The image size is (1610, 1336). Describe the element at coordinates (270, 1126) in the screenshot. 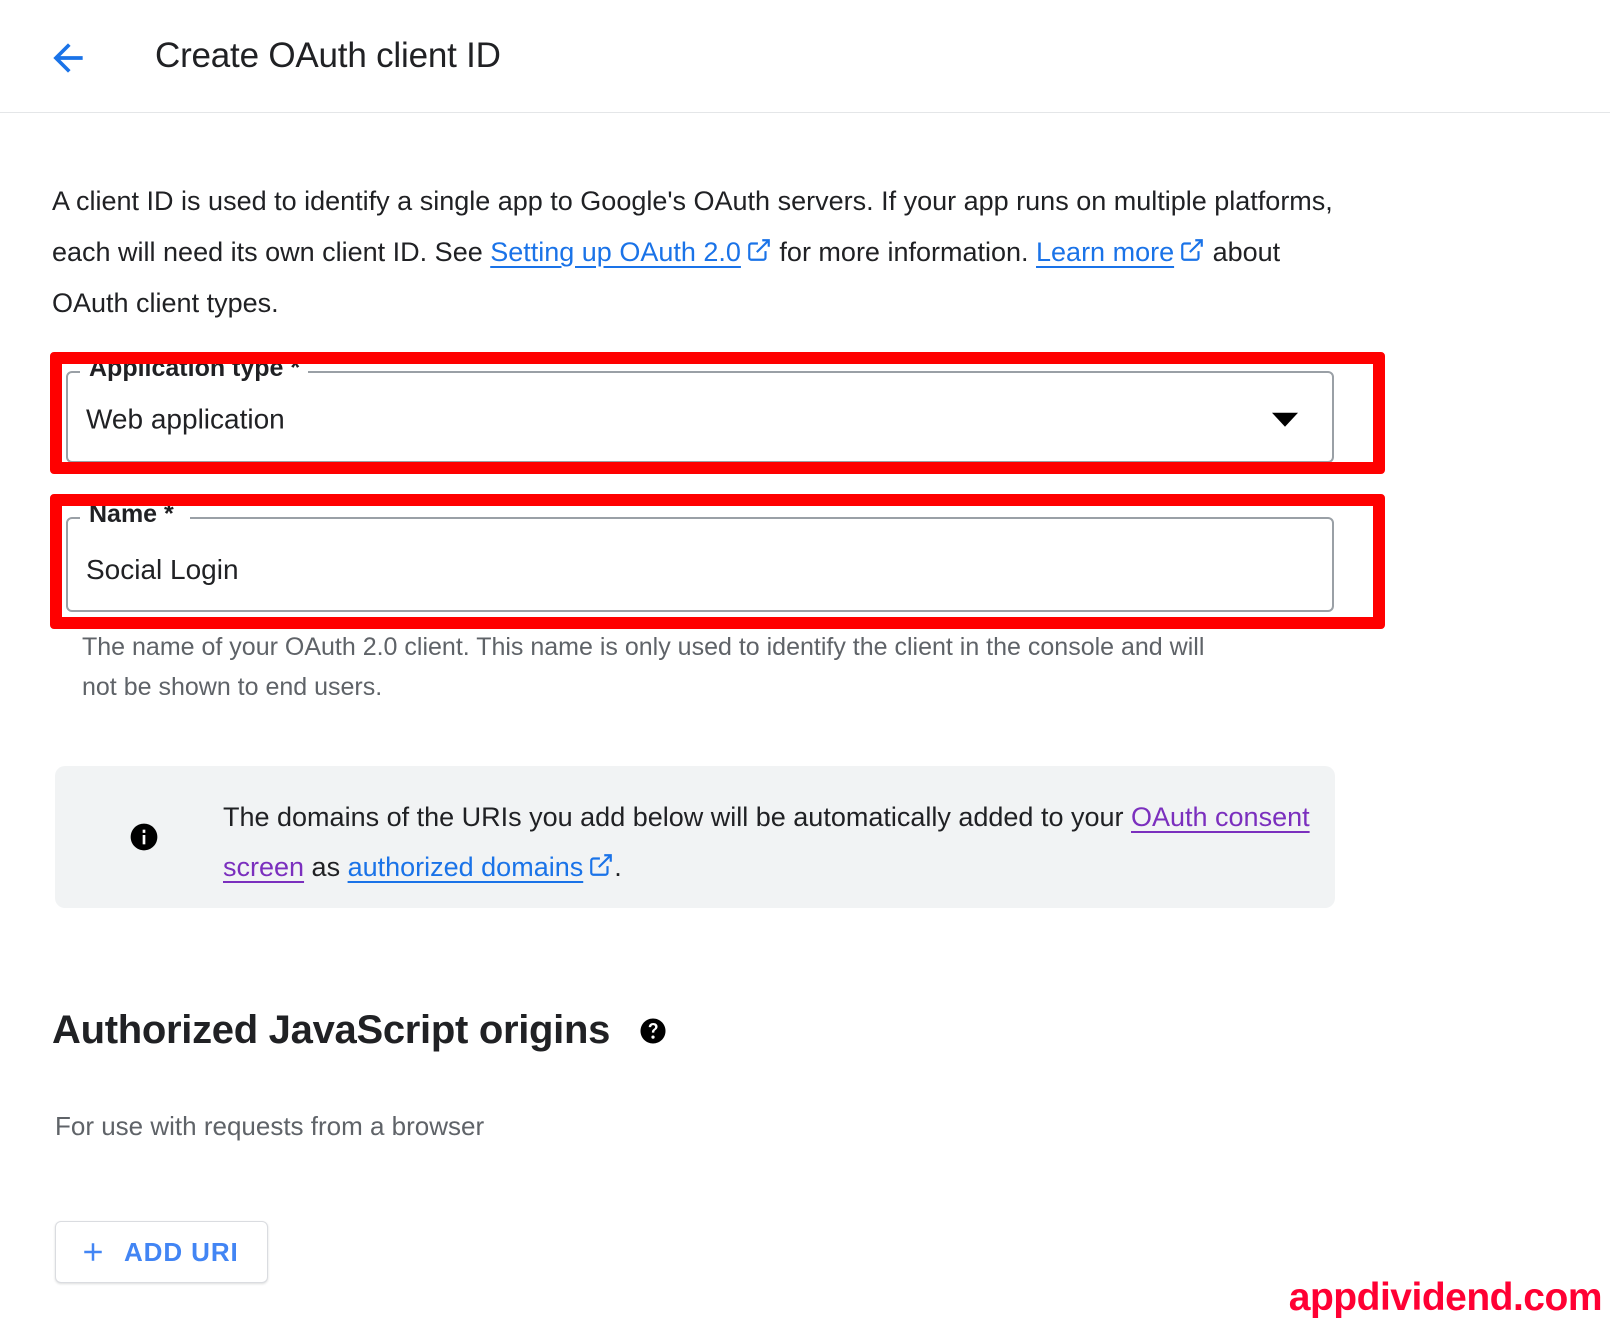

I see `section-subtitle: For use with requests from a browser` at that location.